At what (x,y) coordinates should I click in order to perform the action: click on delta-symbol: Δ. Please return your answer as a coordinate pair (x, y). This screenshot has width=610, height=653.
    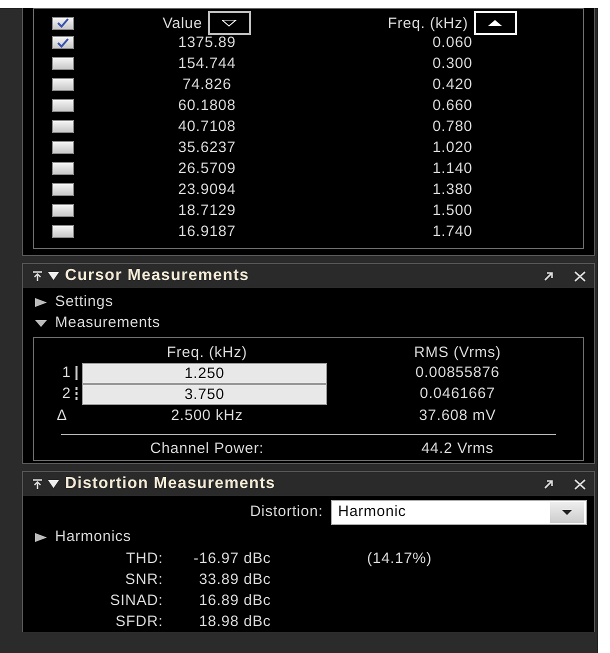
    Looking at the image, I should click on (62, 416).